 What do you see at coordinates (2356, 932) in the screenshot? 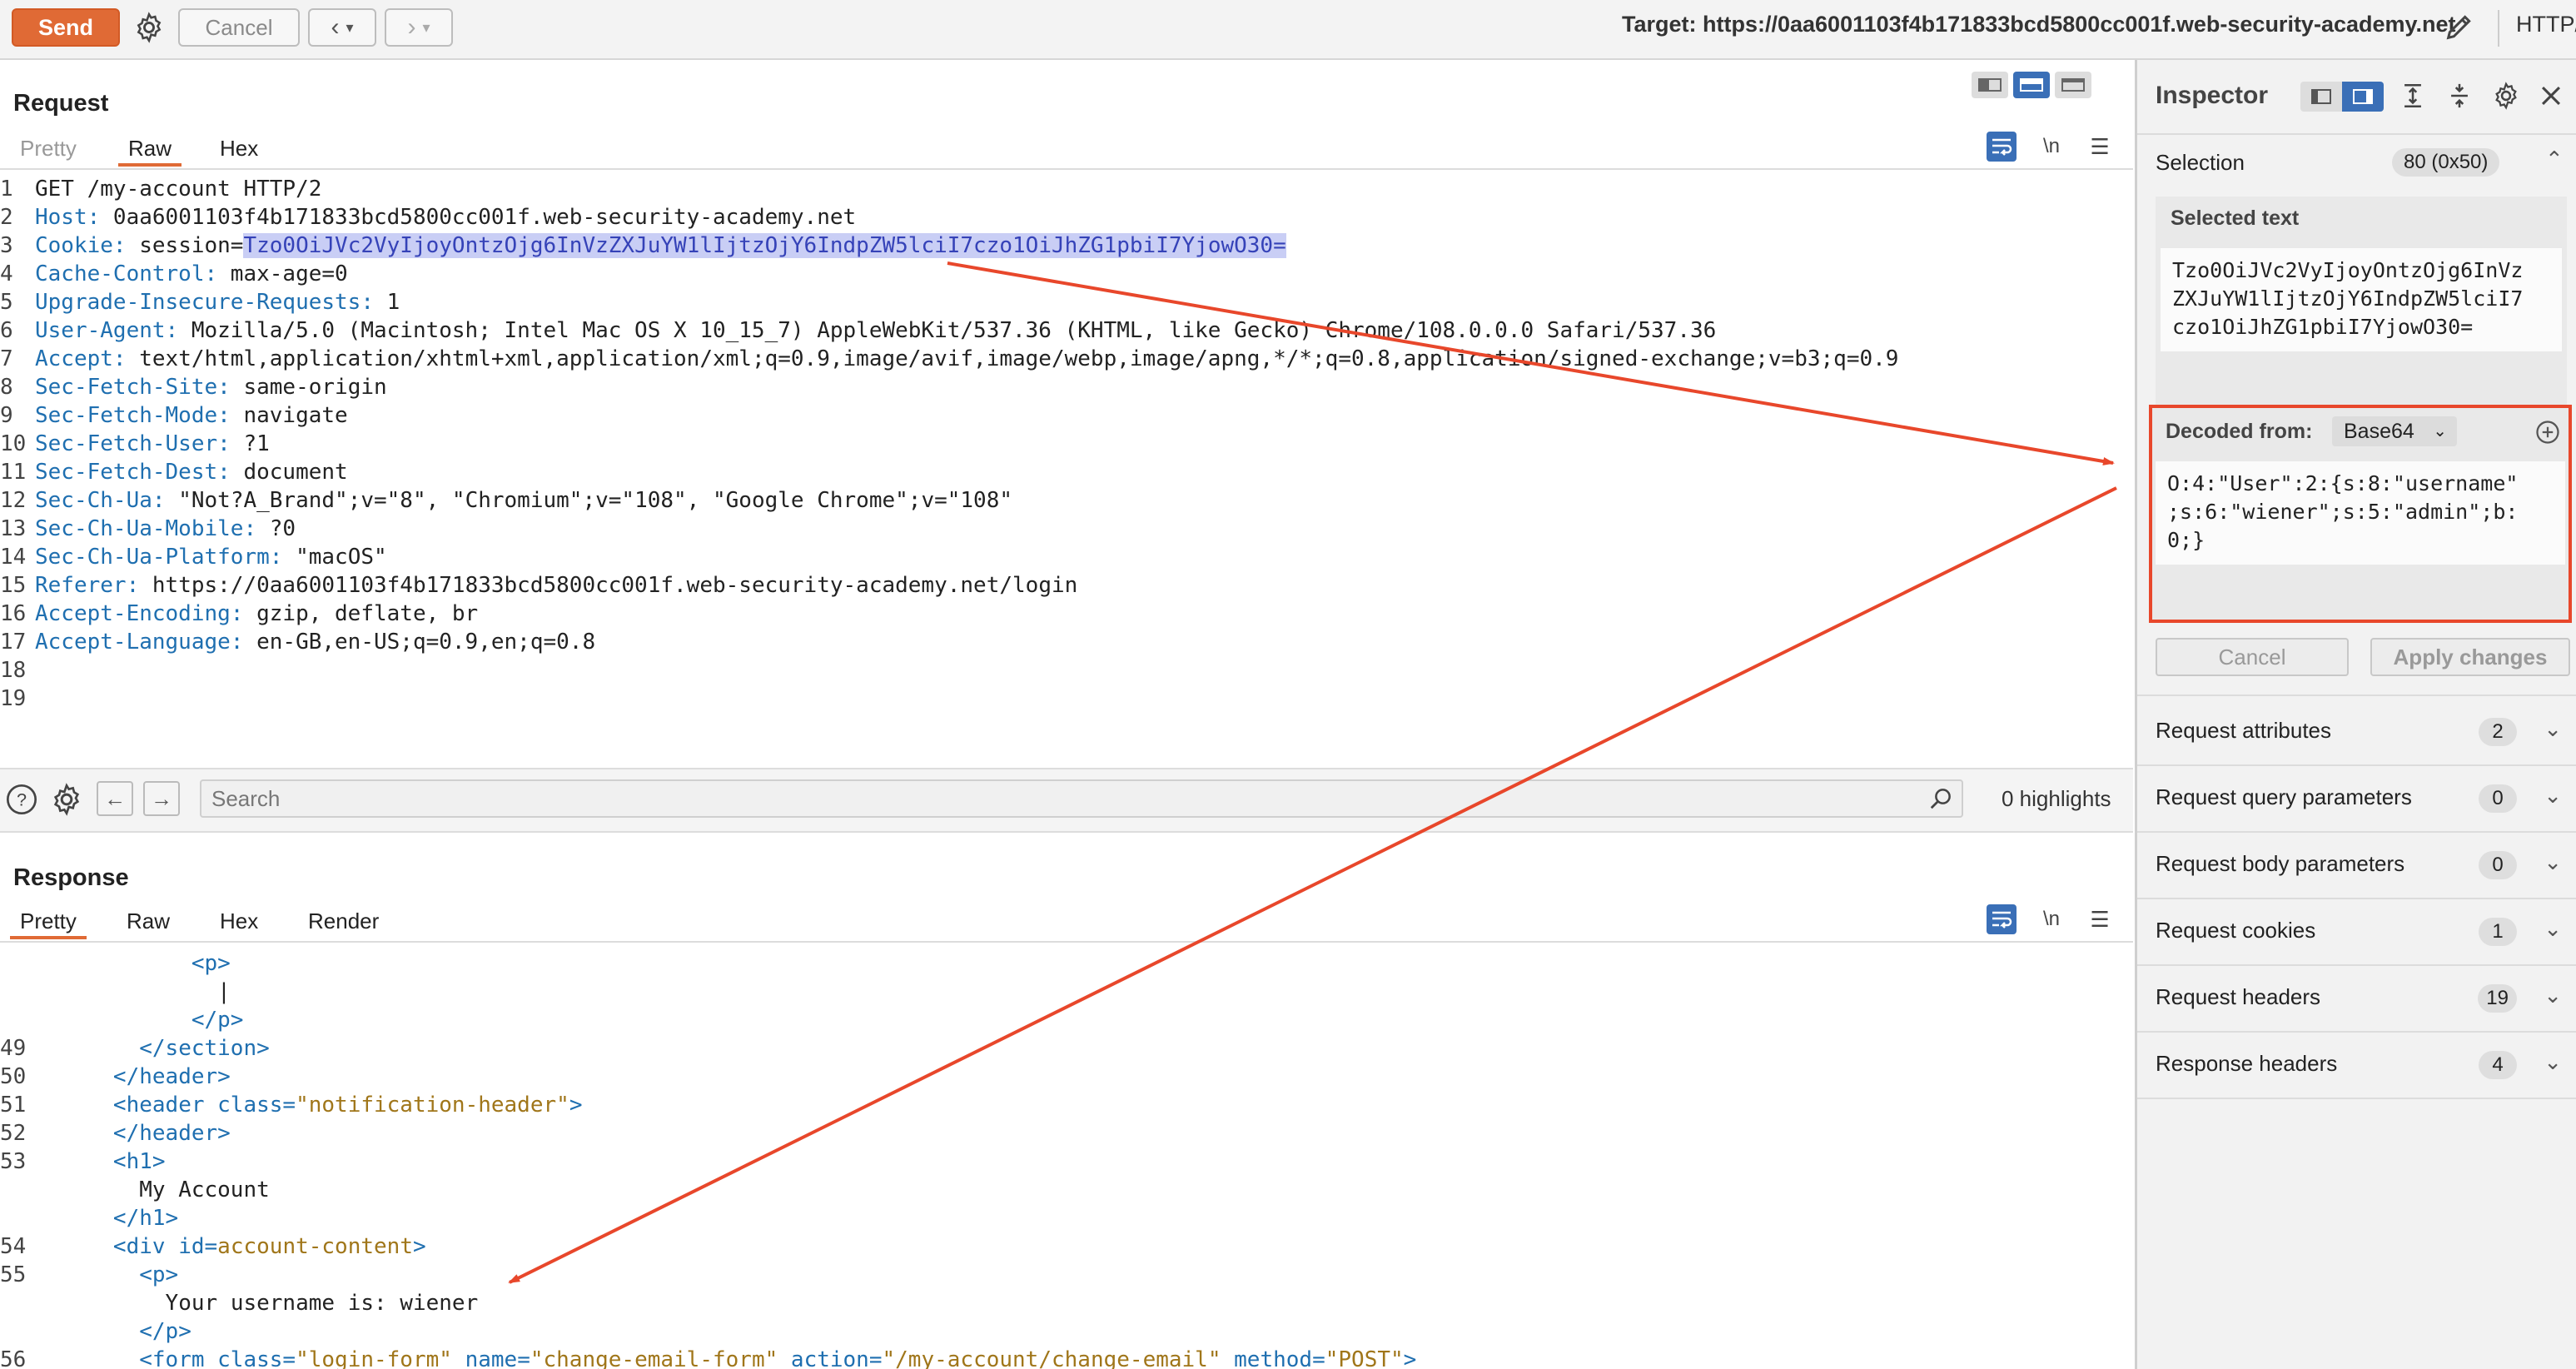
I see `inspector-section-request-cookies: Request cookies 1 ⌄` at bounding box center [2356, 932].